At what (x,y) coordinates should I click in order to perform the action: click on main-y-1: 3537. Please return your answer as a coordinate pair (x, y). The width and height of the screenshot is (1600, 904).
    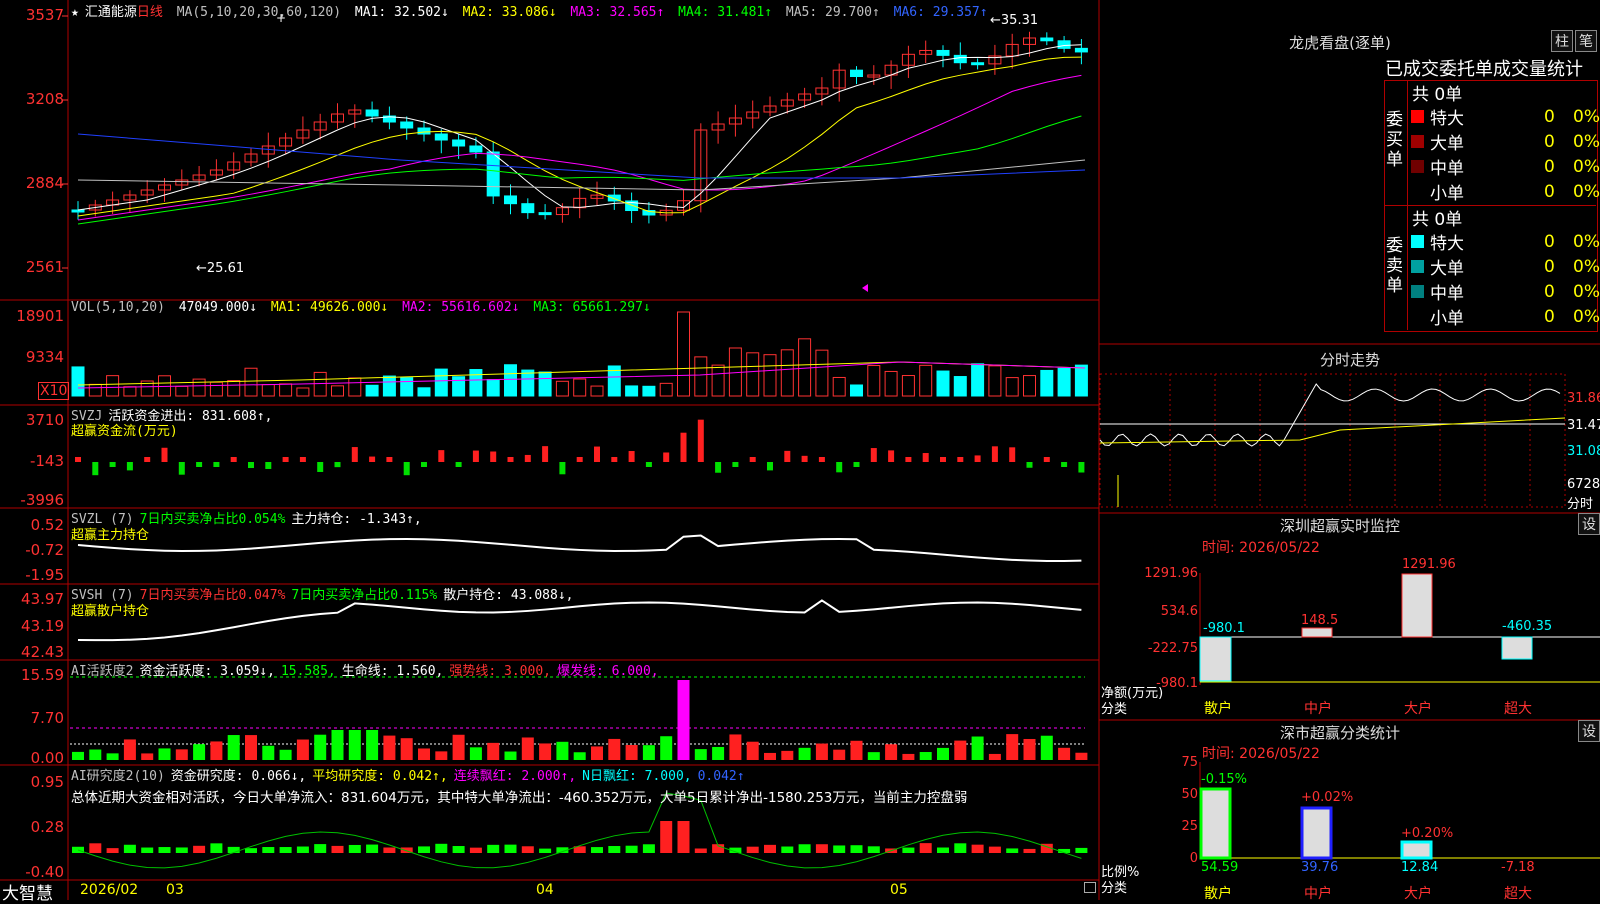
    Looking at the image, I should click on (44, 15).